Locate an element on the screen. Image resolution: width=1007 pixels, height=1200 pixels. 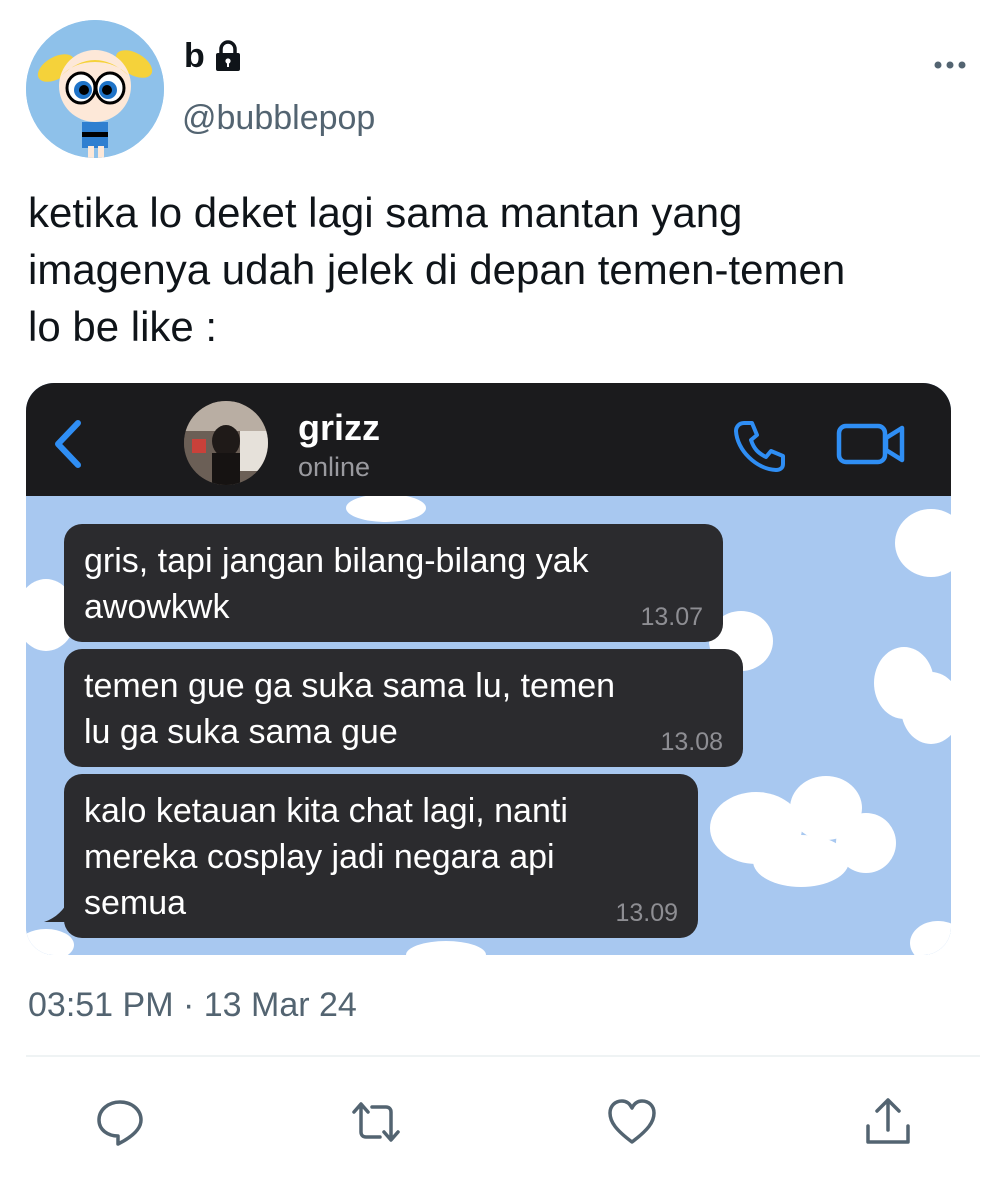
author-avatar is located at coordinates (95, 89).